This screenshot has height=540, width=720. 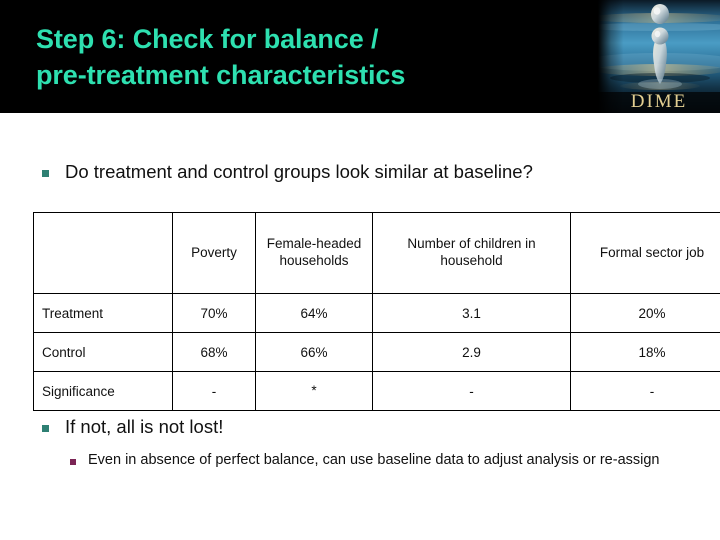 I want to click on cell-treatment-female-headed: 64%, so click(x=314, y=313).